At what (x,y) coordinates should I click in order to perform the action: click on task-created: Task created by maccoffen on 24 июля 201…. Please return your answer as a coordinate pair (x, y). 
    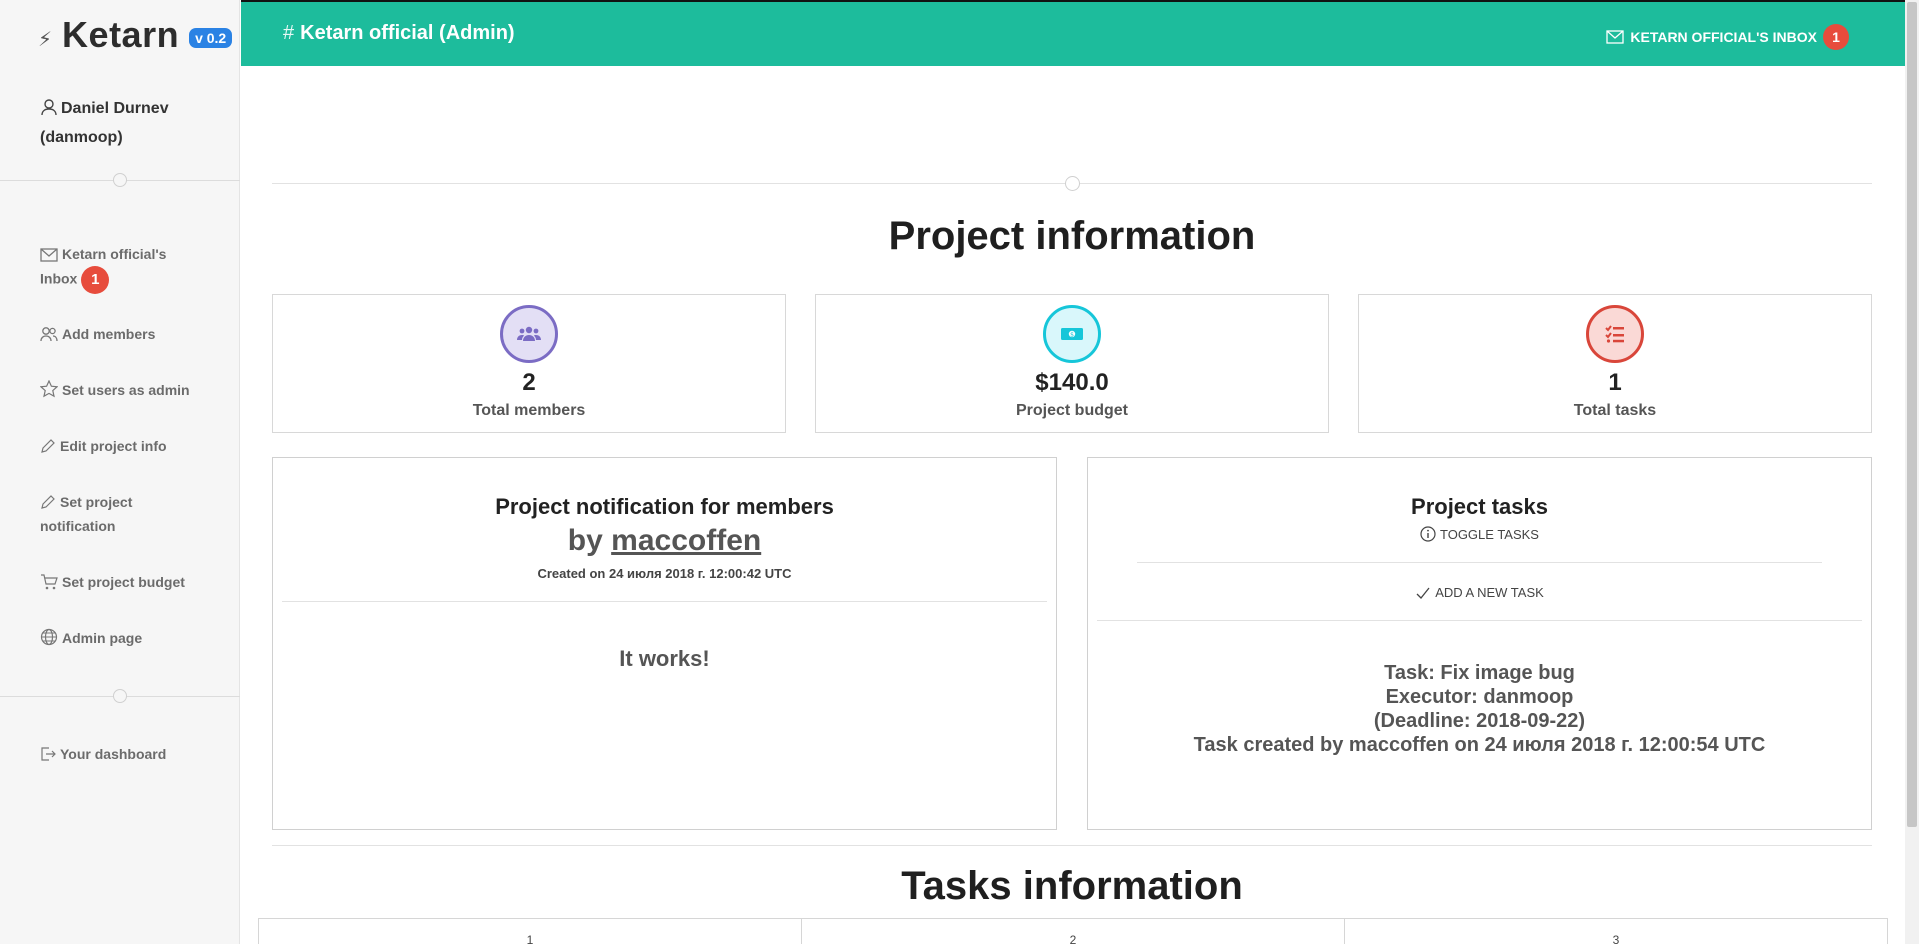
    Looking at the image, I should click on (1479, 745).